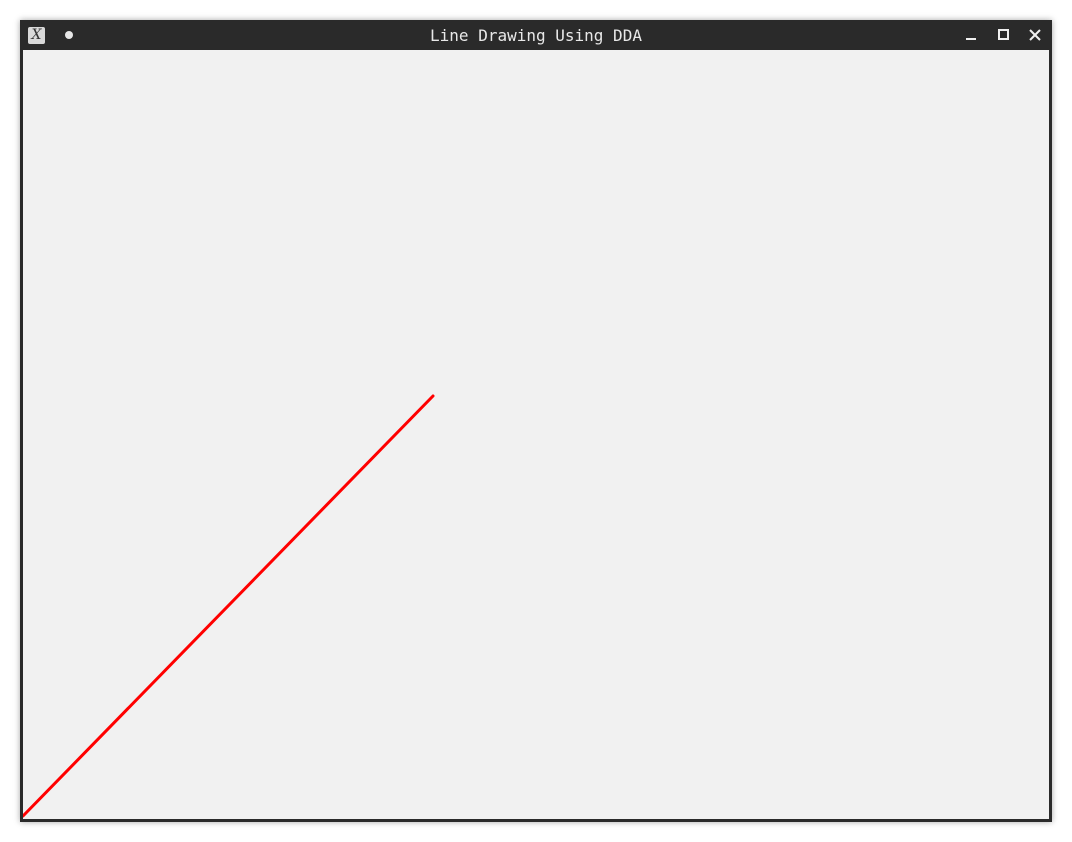 This screenshot has width=1072, height=842. I want to click on window-title: Line Drawing Using DDA, so click(536, 35).